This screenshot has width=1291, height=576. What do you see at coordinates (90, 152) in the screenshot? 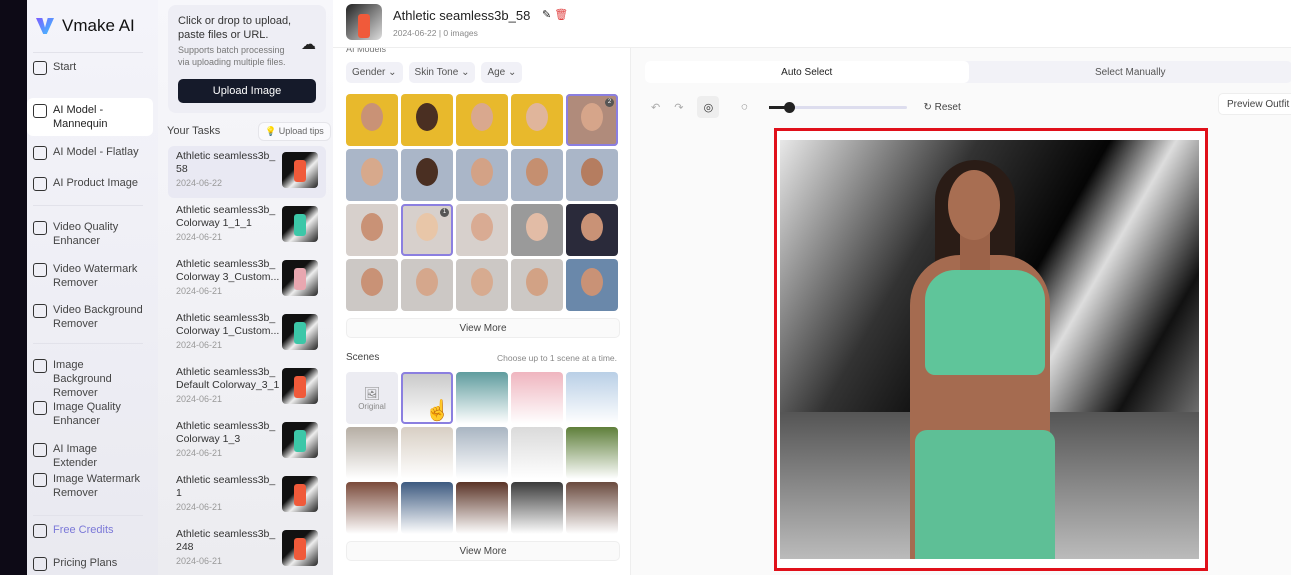
I see `sidebar-item-ai-model-flatlay: AI Model - Flatlay` at bounding box center [90, 152].